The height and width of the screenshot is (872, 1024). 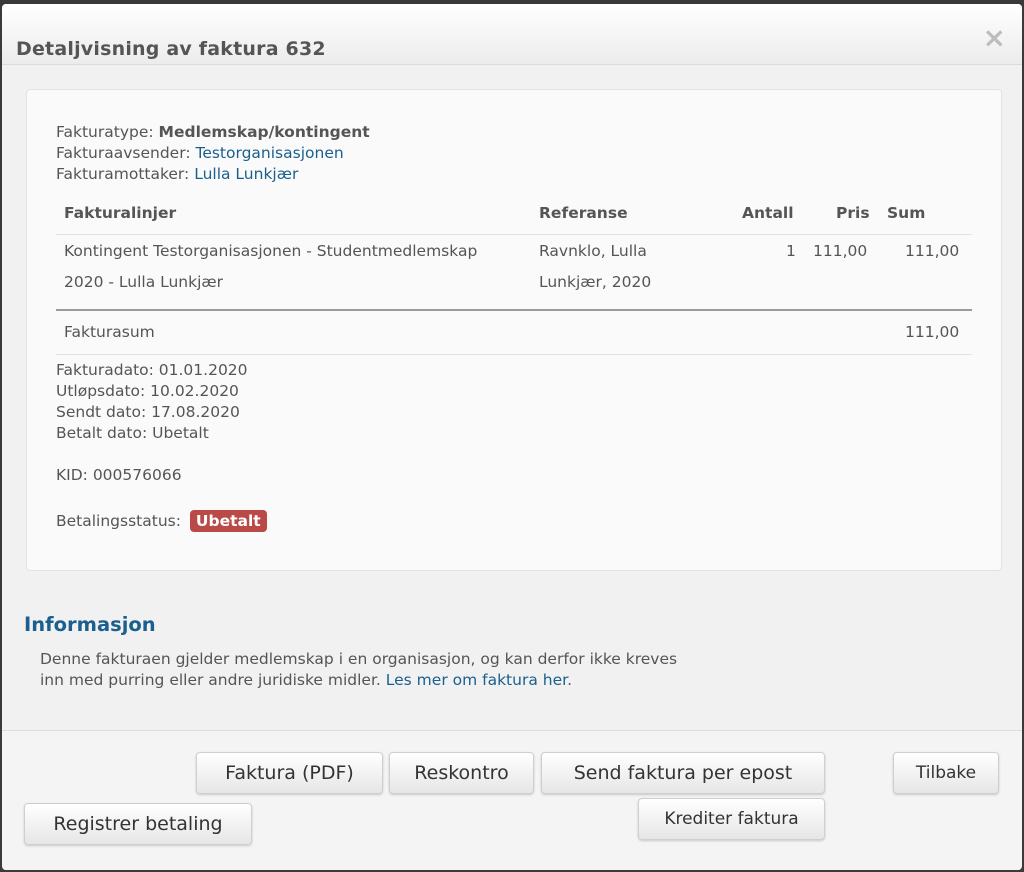 What do you see at coordinates (476, 680) in the screenshot?
I see `invoice-info-link: Les mer om faktura her` at bounding box center [476, 680].